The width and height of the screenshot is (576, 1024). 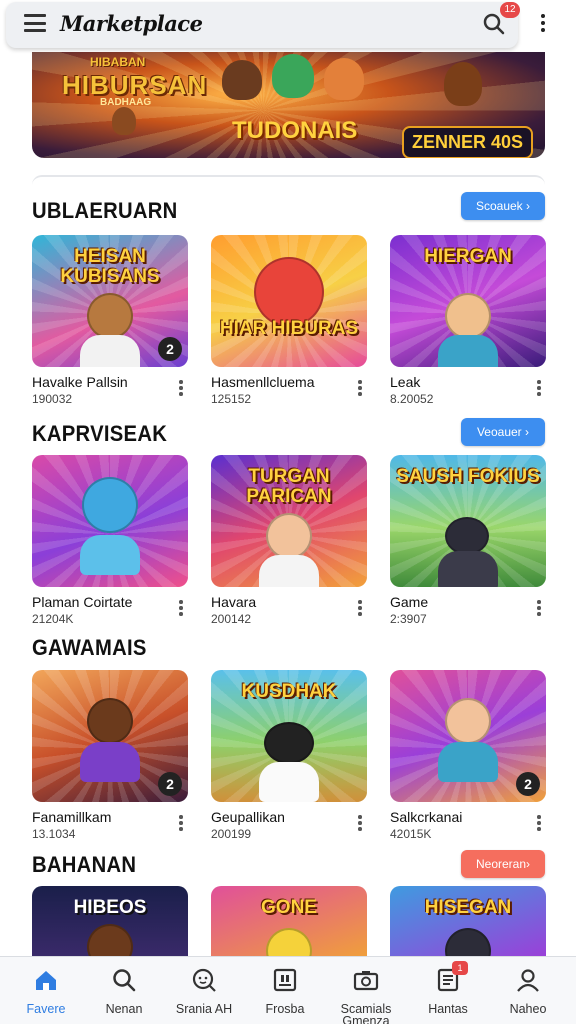 What do you see at coordinates (468, 301) in the screenshot?
I see `game-thumbnail: HIERGAN` at bounding box center [468, 301].